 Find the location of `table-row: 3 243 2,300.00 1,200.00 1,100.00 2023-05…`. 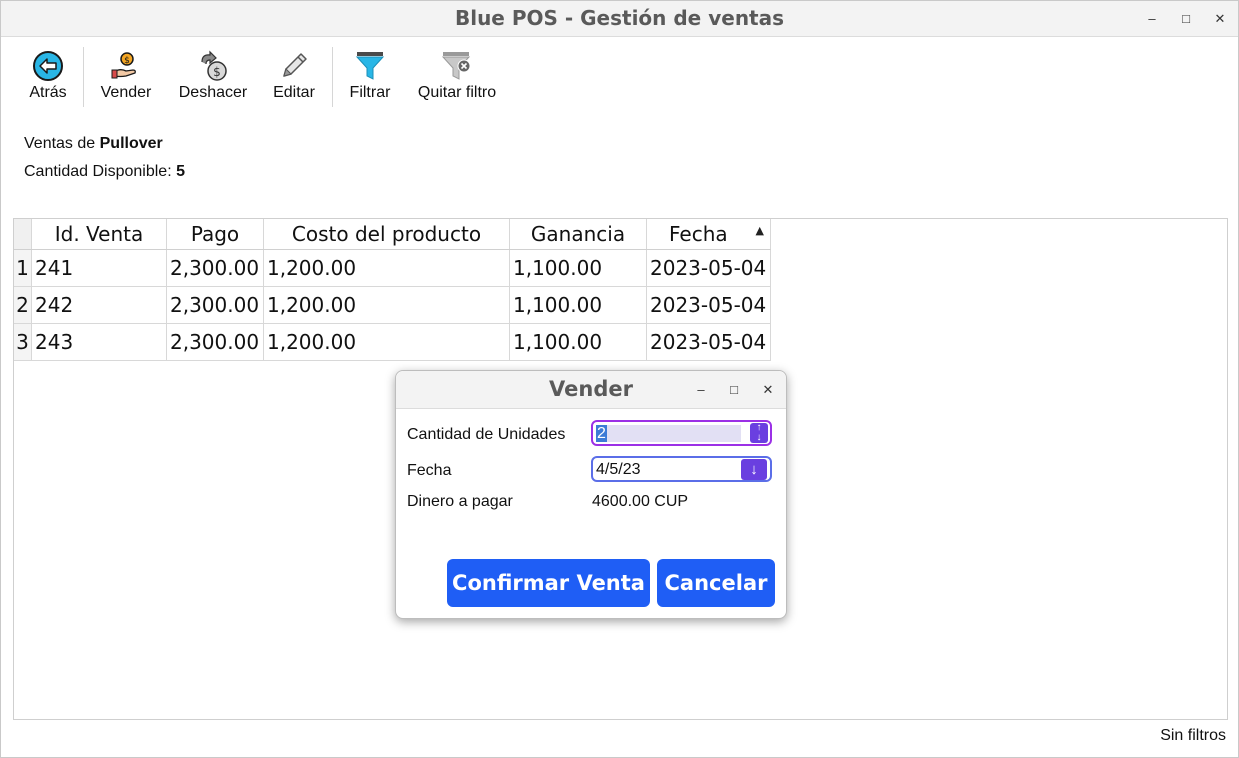

table-row: 3 243 2,300.00 1,200.00 1,100.00 2023-05… is located at coordinates (392, 342).